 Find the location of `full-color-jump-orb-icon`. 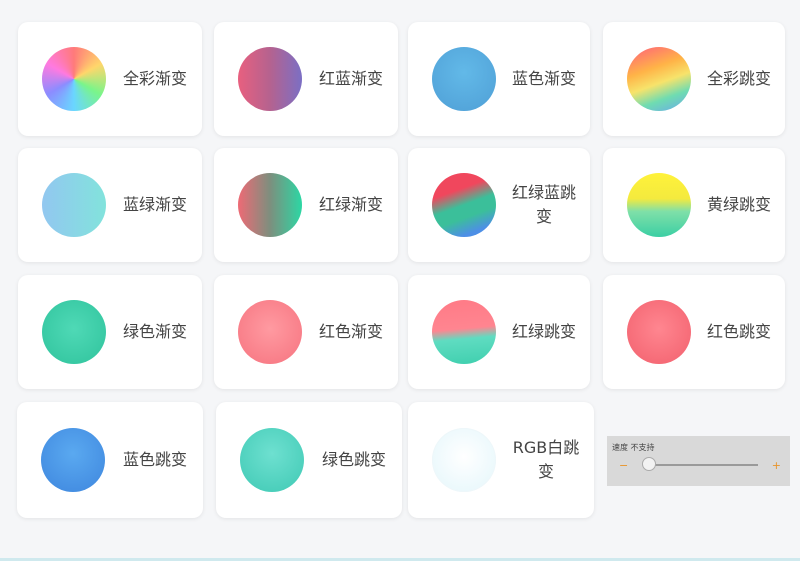

full-color-jump-orb-icon is located at coordinates (659, 79).